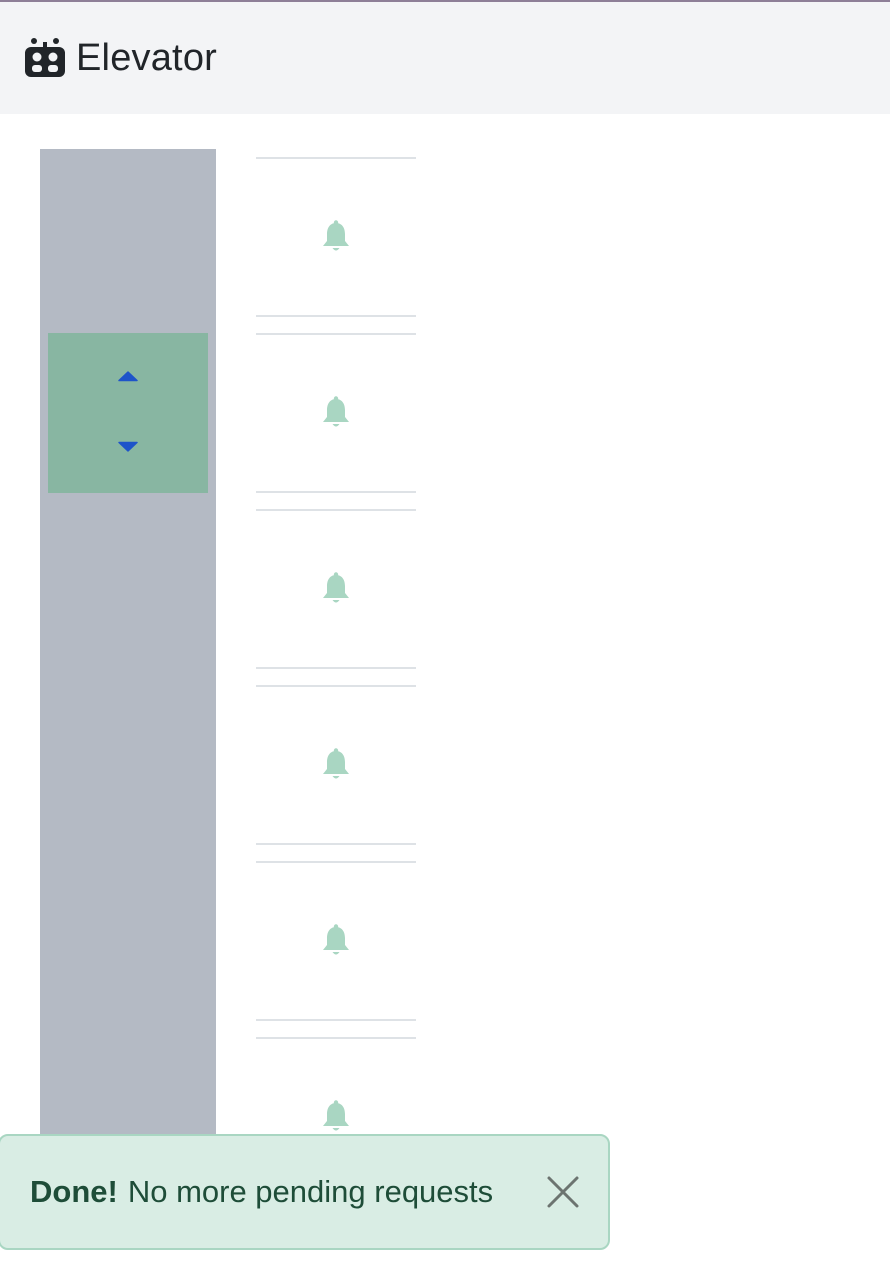 Image resolution: width=890 pixels, height=1274 pixels. What do you see at coordinates (310, 1191) in the screenshot?
I see `toast-message: No more pending requests` at bounding box center [310, 1191].